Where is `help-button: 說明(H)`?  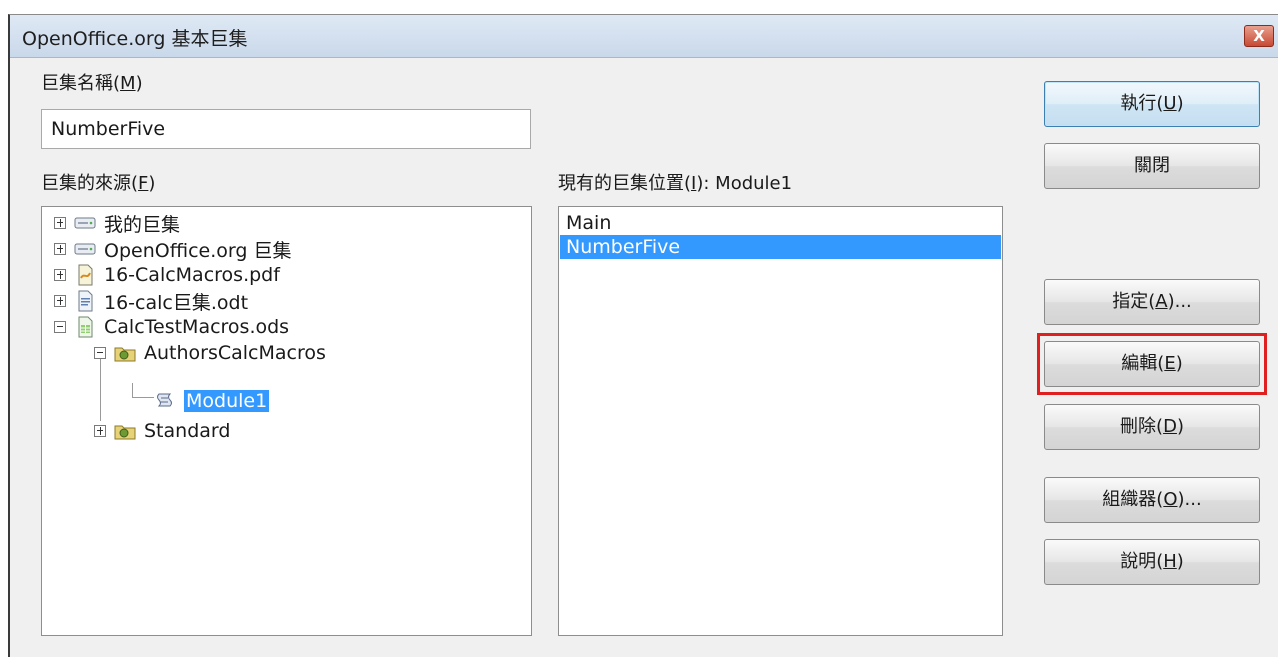 help-button: 說明(H) is located at coordinates (1152, 562).